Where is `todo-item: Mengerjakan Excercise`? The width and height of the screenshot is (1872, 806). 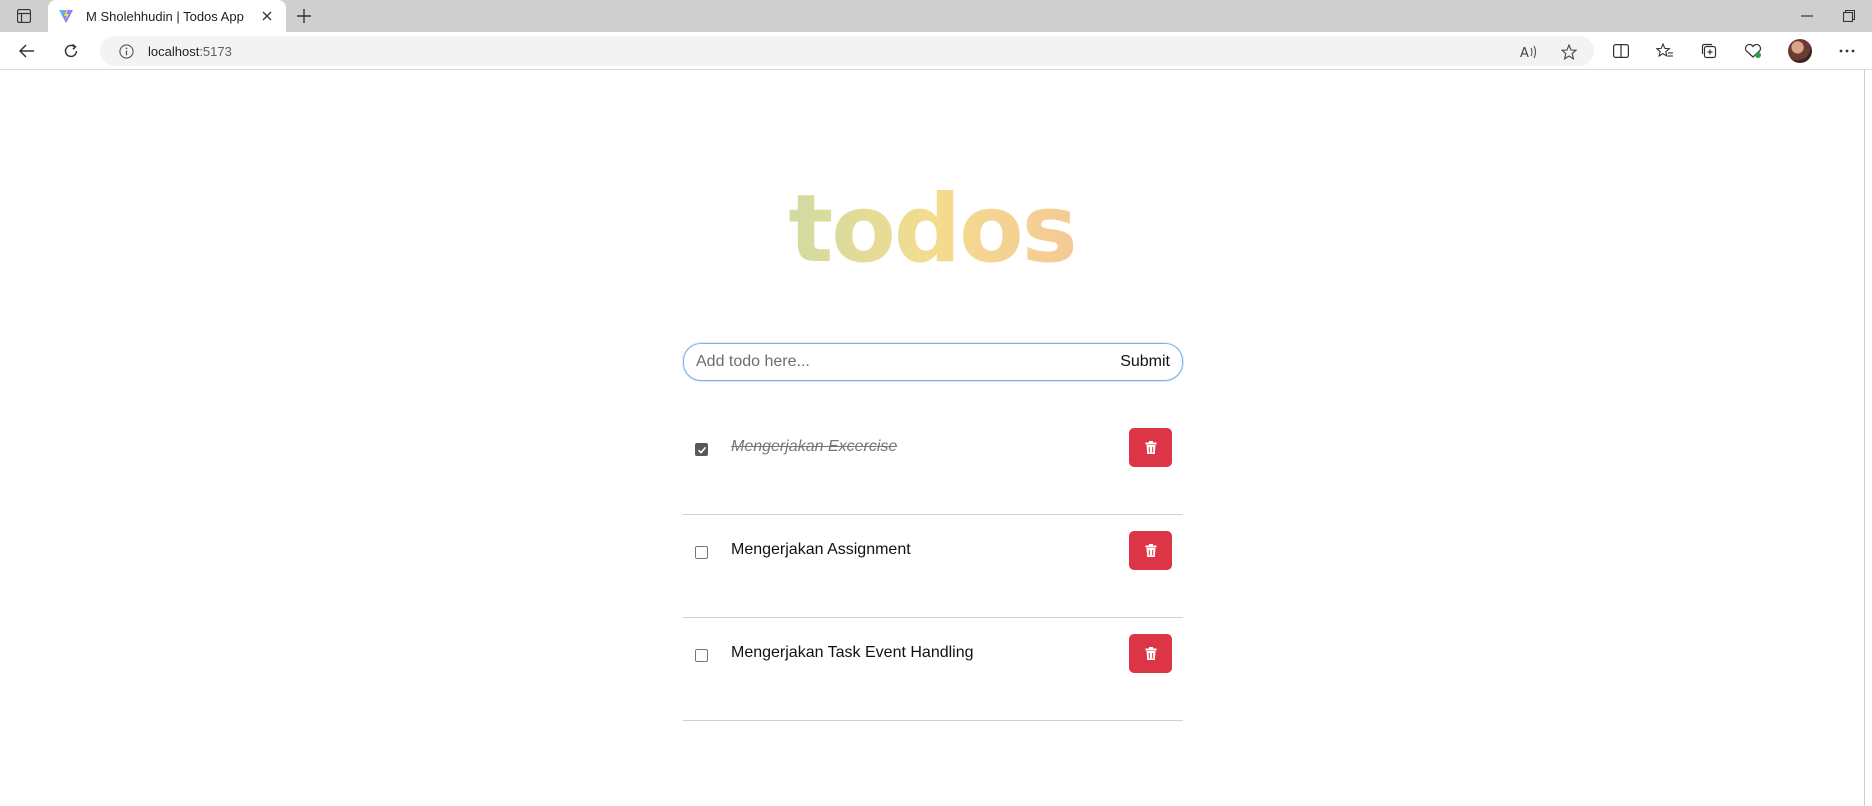
todo-item: Mengerjakan Excercise is located at coordinates (933, 463).